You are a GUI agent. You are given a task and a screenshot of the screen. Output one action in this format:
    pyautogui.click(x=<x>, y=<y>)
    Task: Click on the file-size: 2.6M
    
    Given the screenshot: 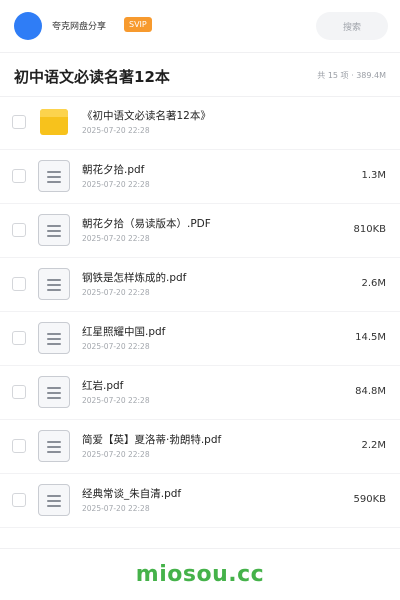 What is the action you would take?
    pyautogui.click(x=373, y=283)
    